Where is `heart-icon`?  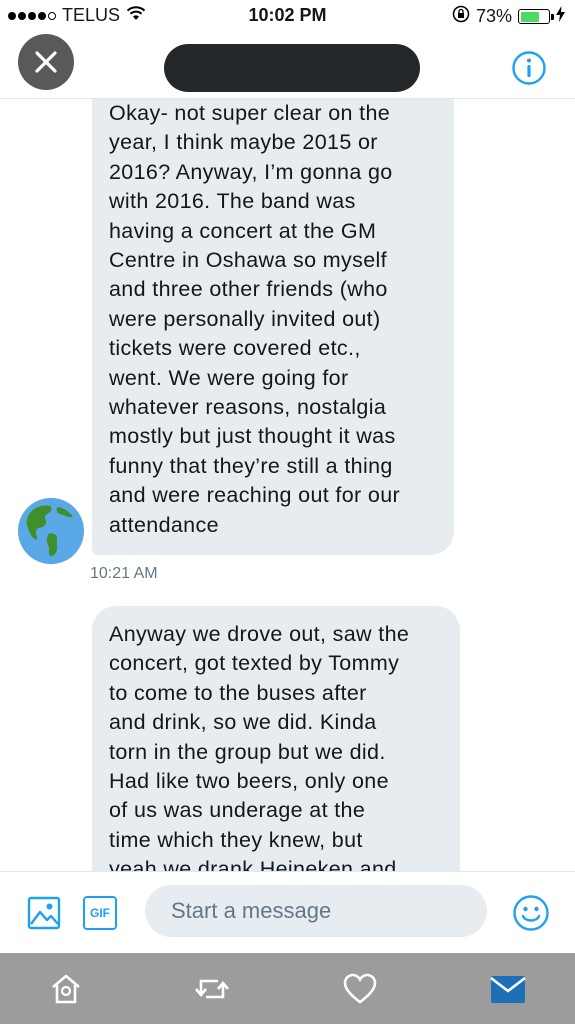 heart-icon is located at coordinates (360, 989).